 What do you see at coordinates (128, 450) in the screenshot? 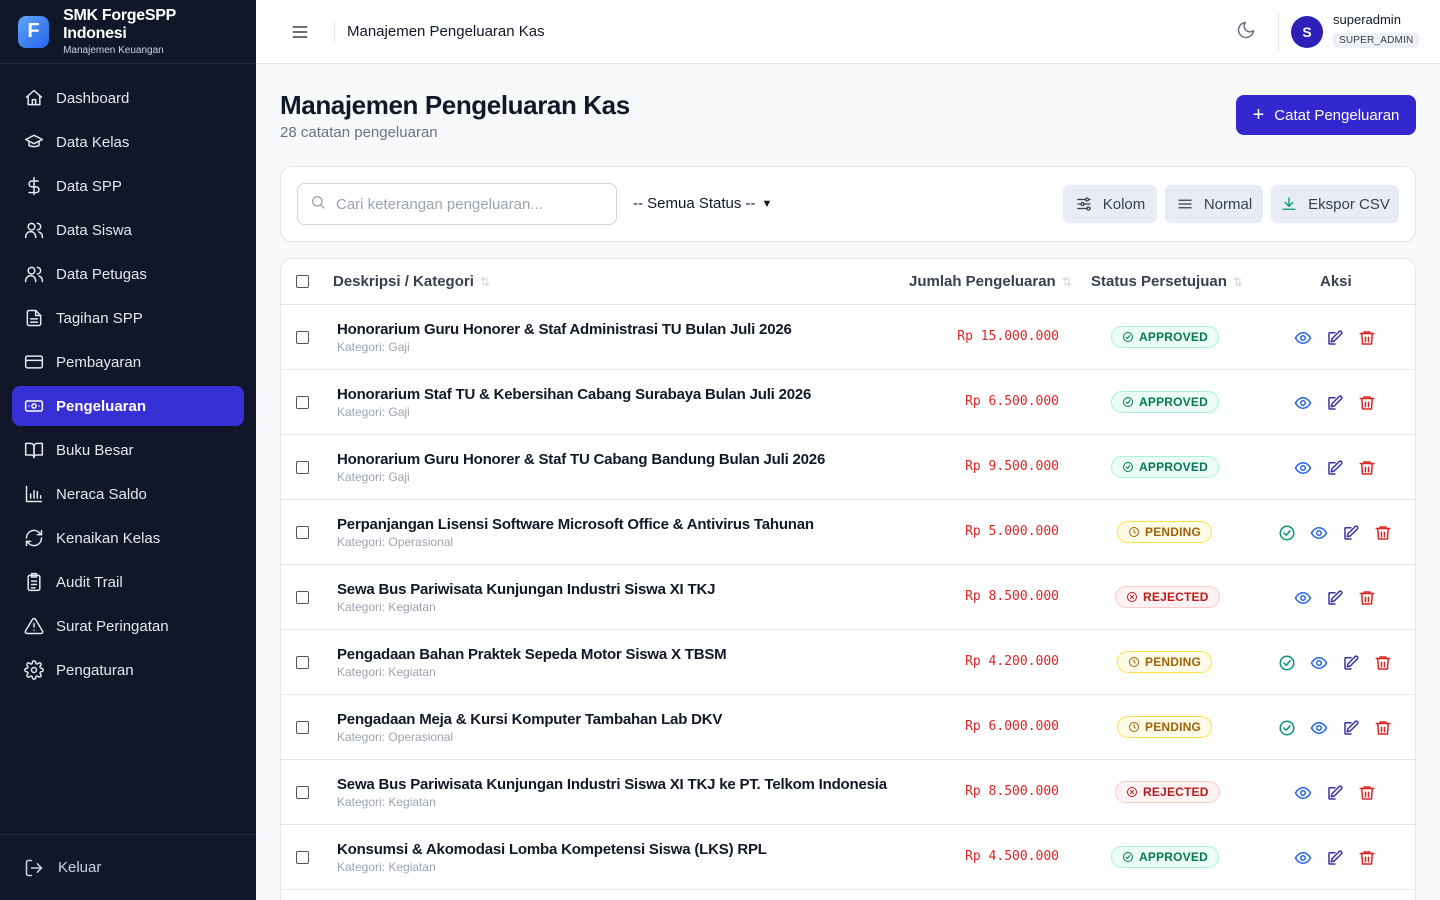
I see `sidebar-item-buku-besar: Buku Besar` at bounding box center [128, 450].